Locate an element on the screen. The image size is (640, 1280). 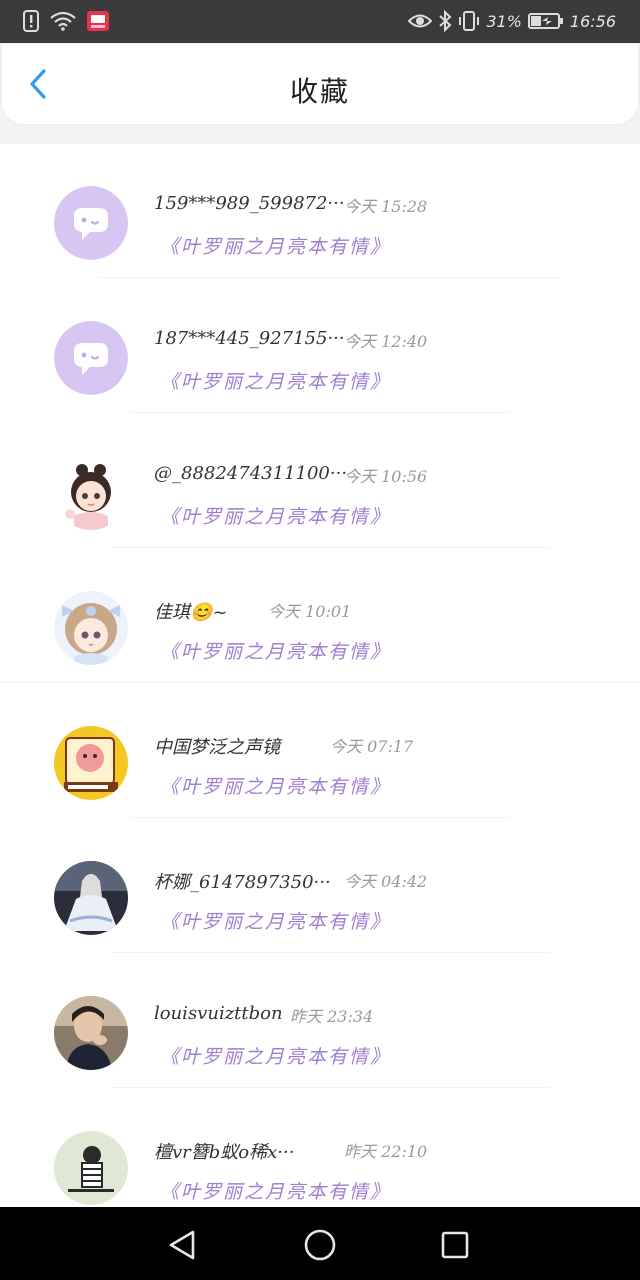
app-badge-icon is located at coordinates (98, 21).